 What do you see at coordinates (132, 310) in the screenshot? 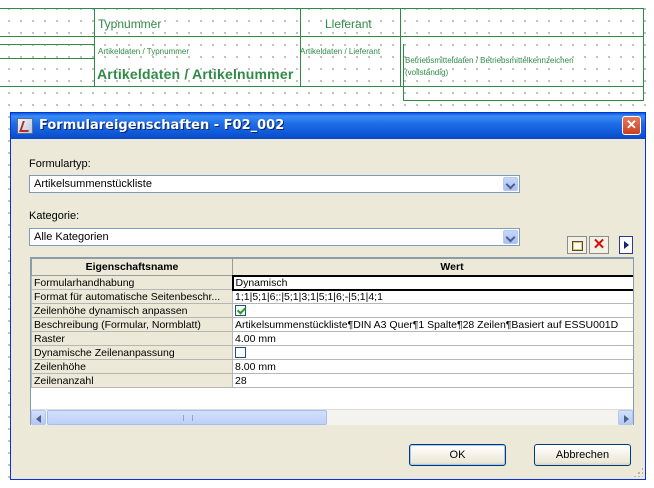
I see `property-name: Zeilenhöhe dynamisch anpassen` at bounding box center [132, 310].